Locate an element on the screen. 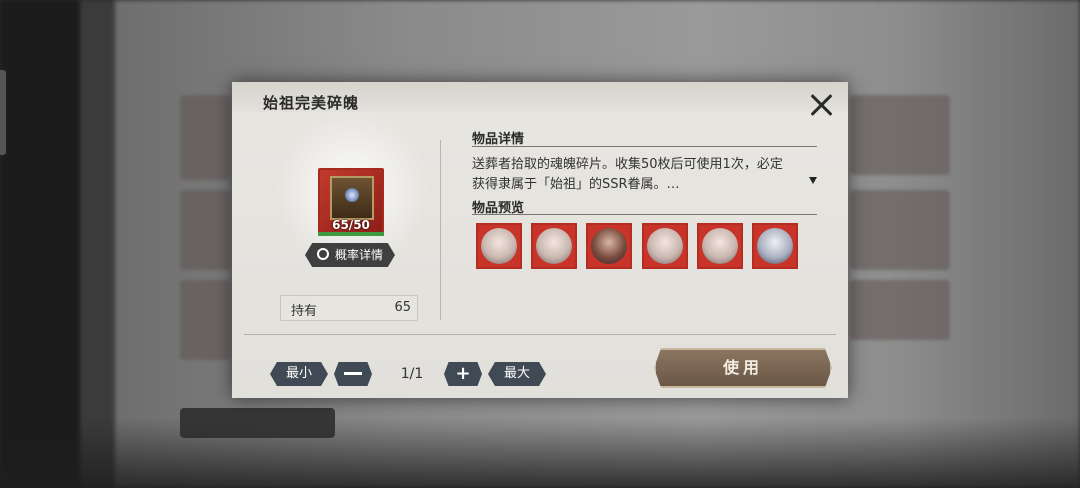  minus-icon is located at coordinates (353, 373).